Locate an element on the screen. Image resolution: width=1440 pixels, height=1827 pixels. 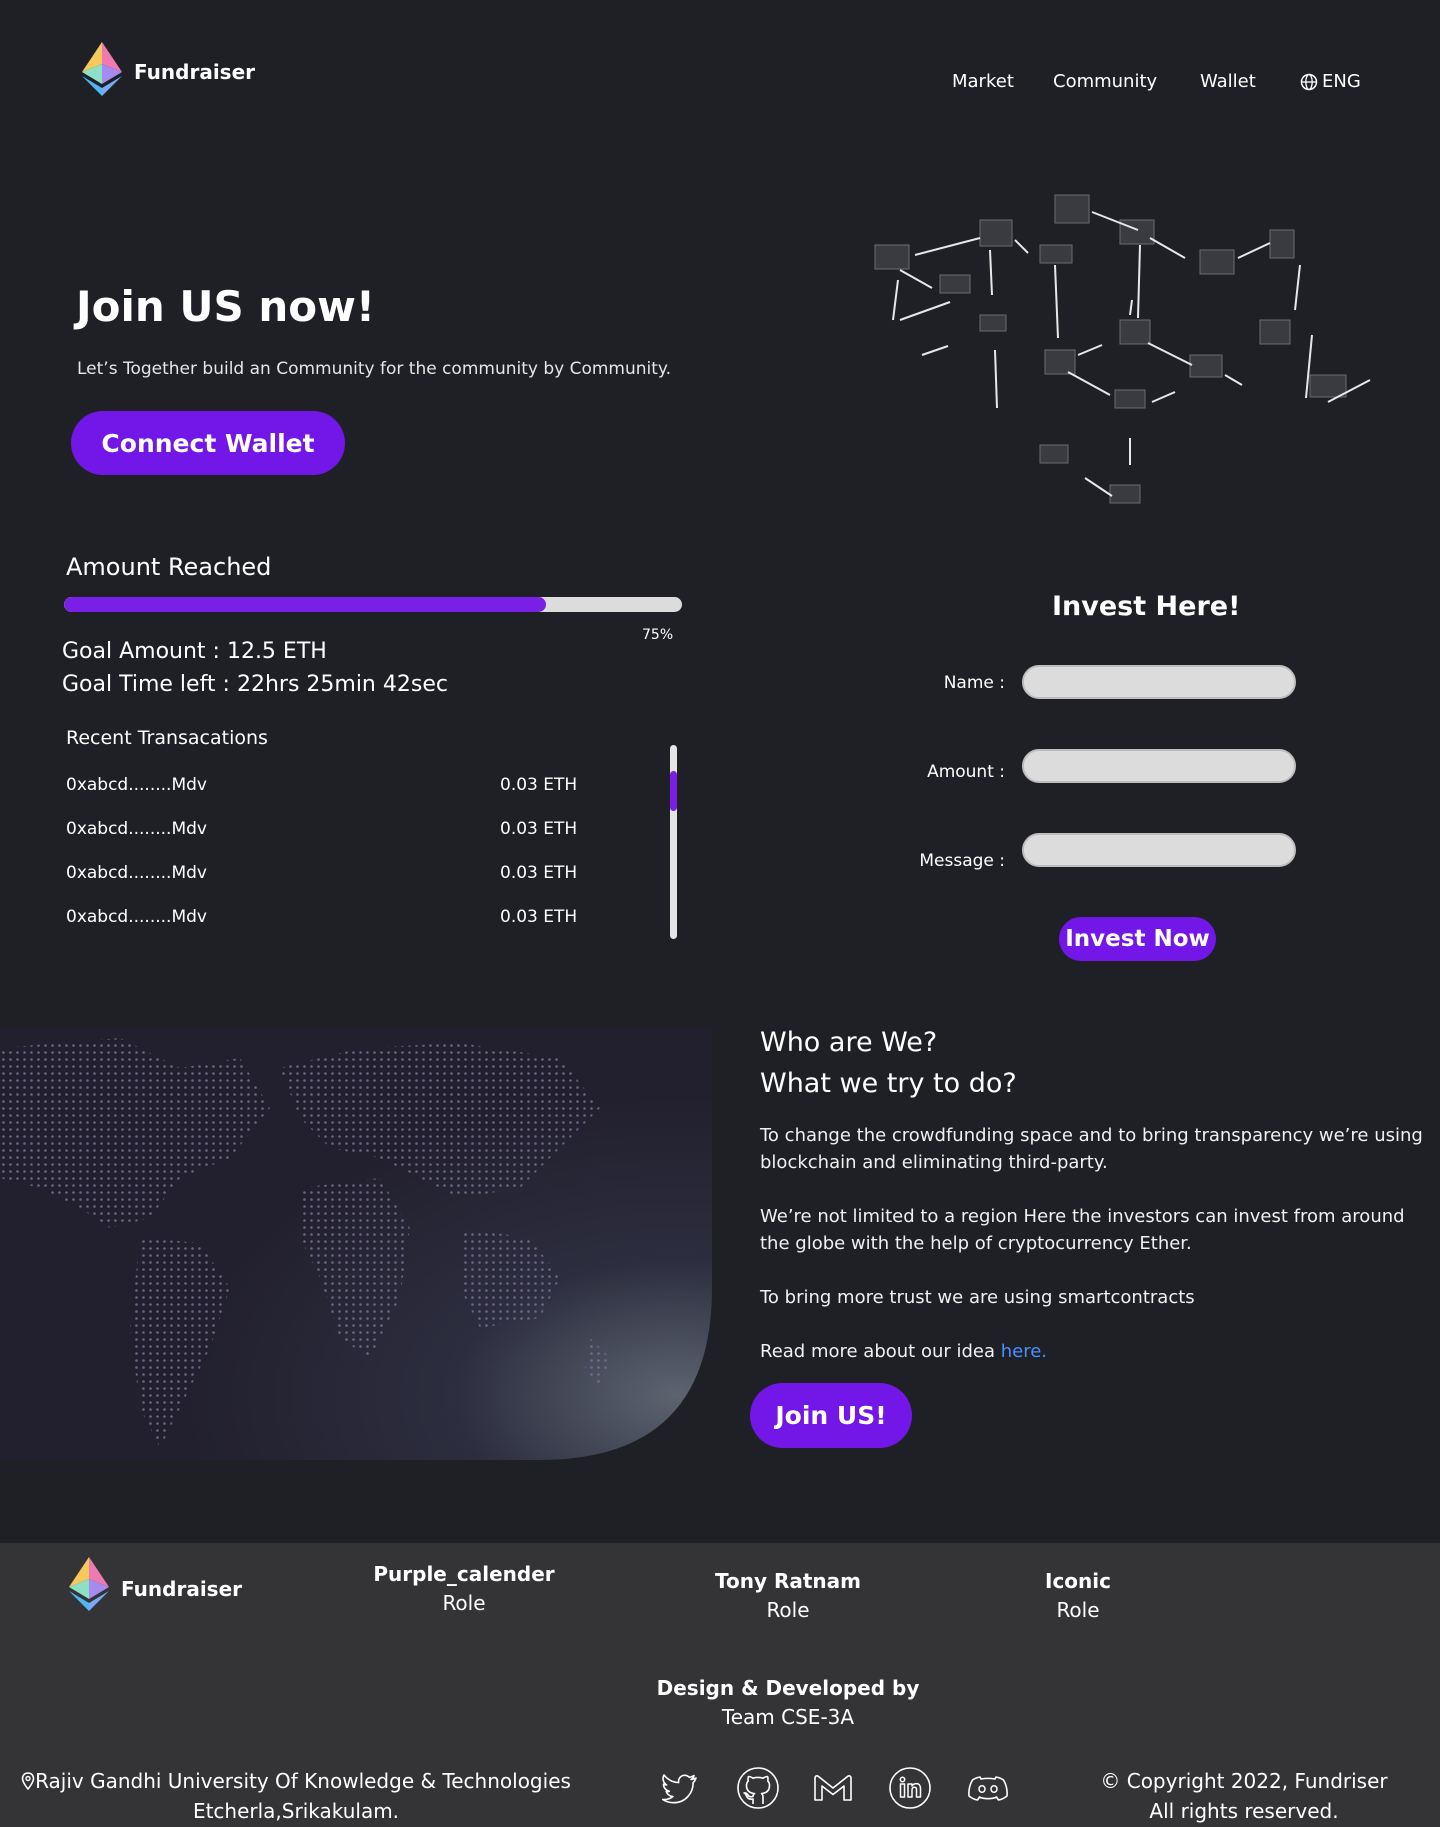
about-paragraph-4: Read more about our idea here. is located at coordinates (1097, 1351).